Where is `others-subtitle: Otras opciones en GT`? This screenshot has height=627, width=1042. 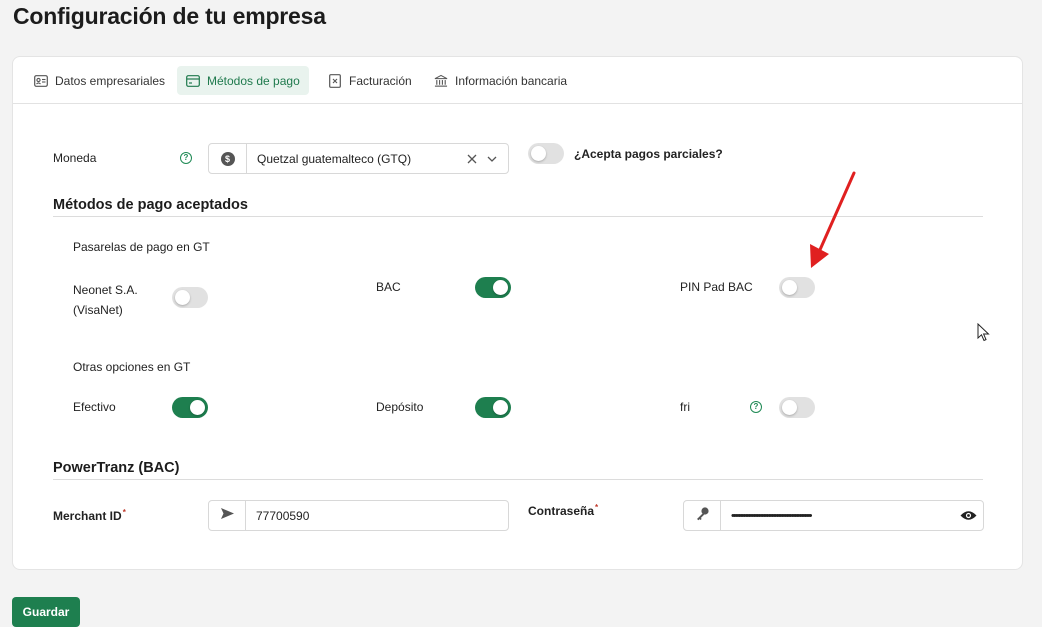 others-subtitle: Otras opciones en GT is located at coordinates (132, 367).